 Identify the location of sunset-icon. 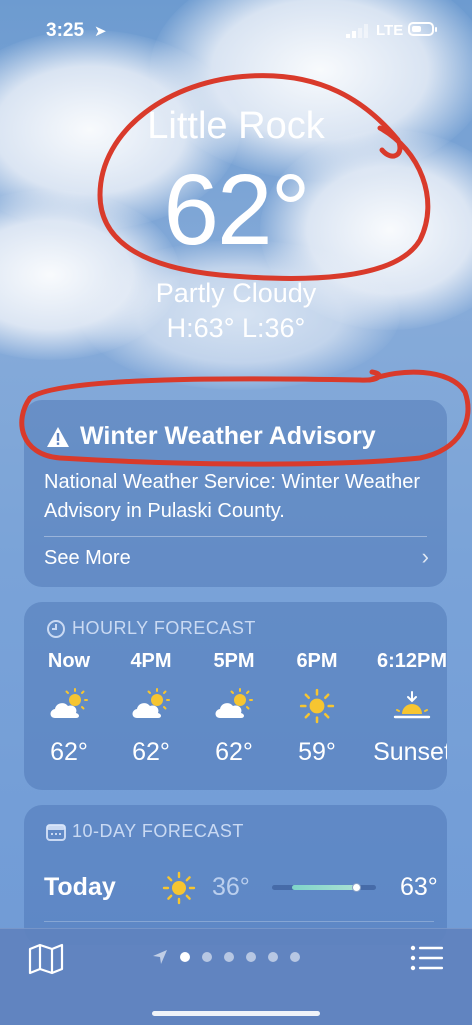
(409, 706).